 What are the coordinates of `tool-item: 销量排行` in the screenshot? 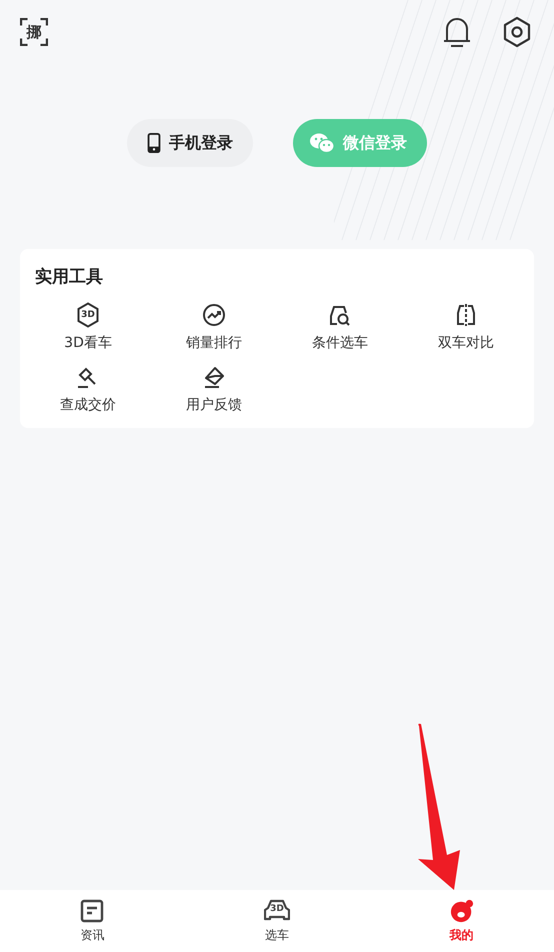 It's located at (214, 327).